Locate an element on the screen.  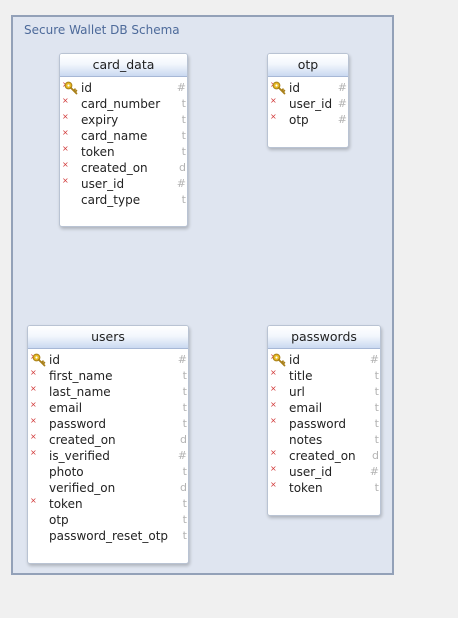
column-row: password_reset_otp t is located at coordinates (108, 536).